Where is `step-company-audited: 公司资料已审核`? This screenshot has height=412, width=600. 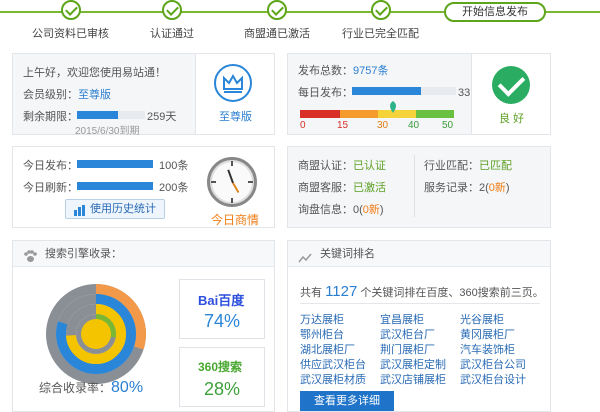 step-company-audited: 公司资料已审核 is located at coordinates (70, 20).